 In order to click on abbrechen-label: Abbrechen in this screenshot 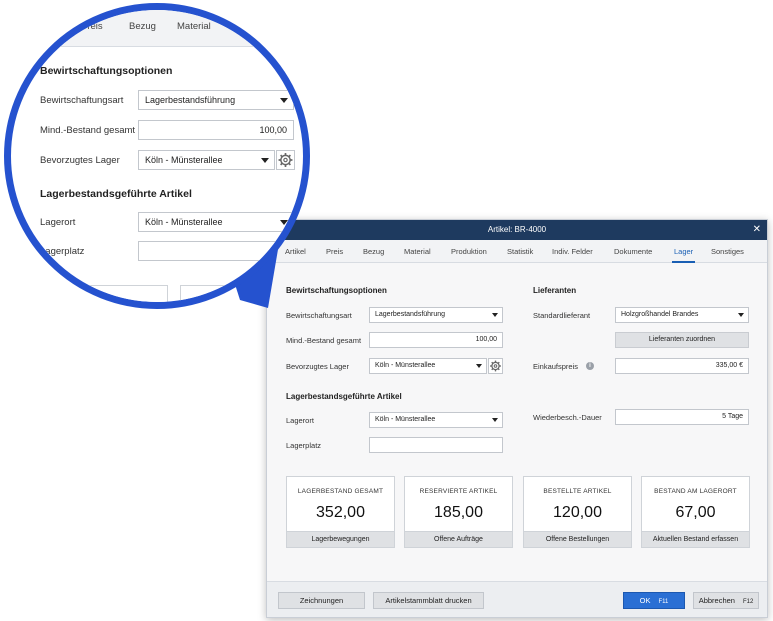, I will do `click(716, 600)`.